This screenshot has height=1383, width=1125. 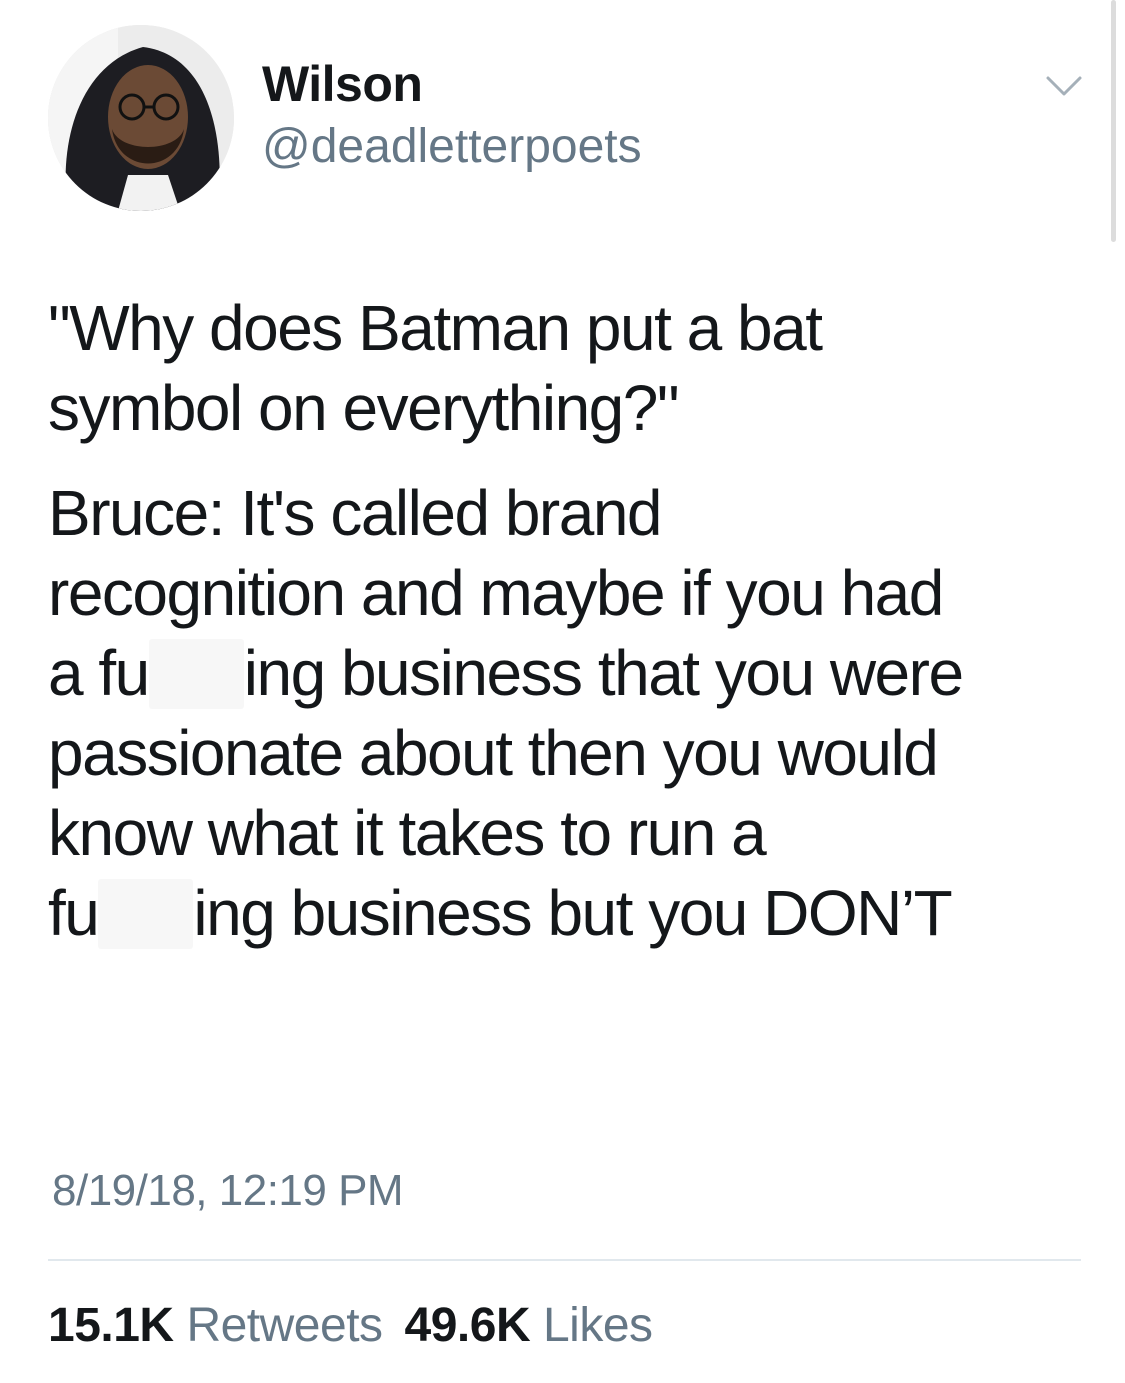 What do you see at coordinates (407, 833) in the screenshot?
I see `tweet-line: know what it takes to run a` at bounding box center [407, 833].